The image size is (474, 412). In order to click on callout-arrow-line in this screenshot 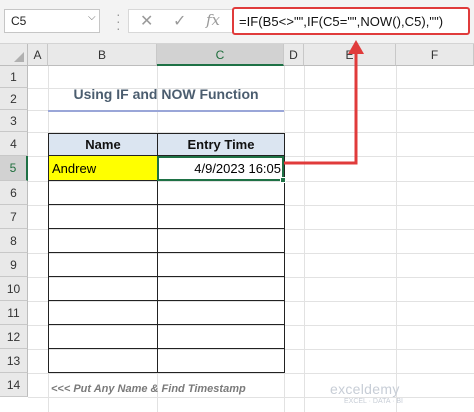, I will do `click(321, 108)`.